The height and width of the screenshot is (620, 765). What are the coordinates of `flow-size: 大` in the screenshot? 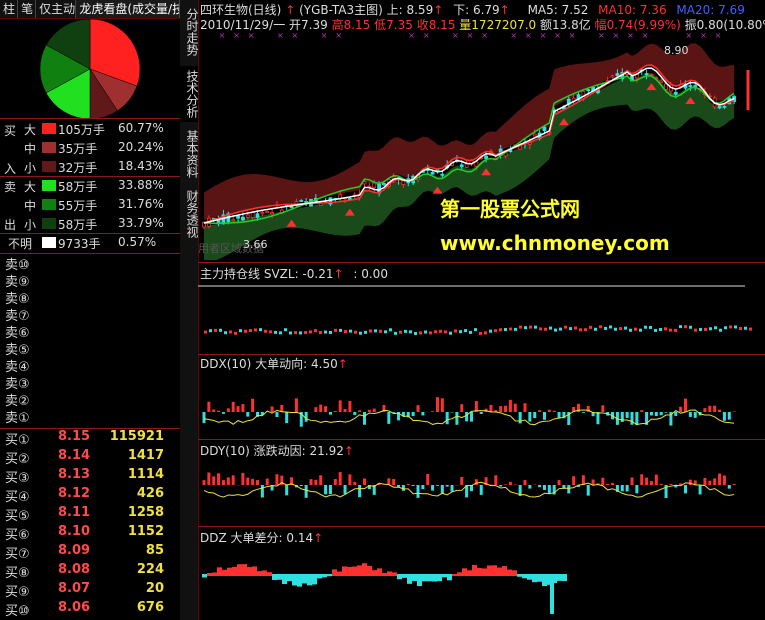 It's located at (30, 187).